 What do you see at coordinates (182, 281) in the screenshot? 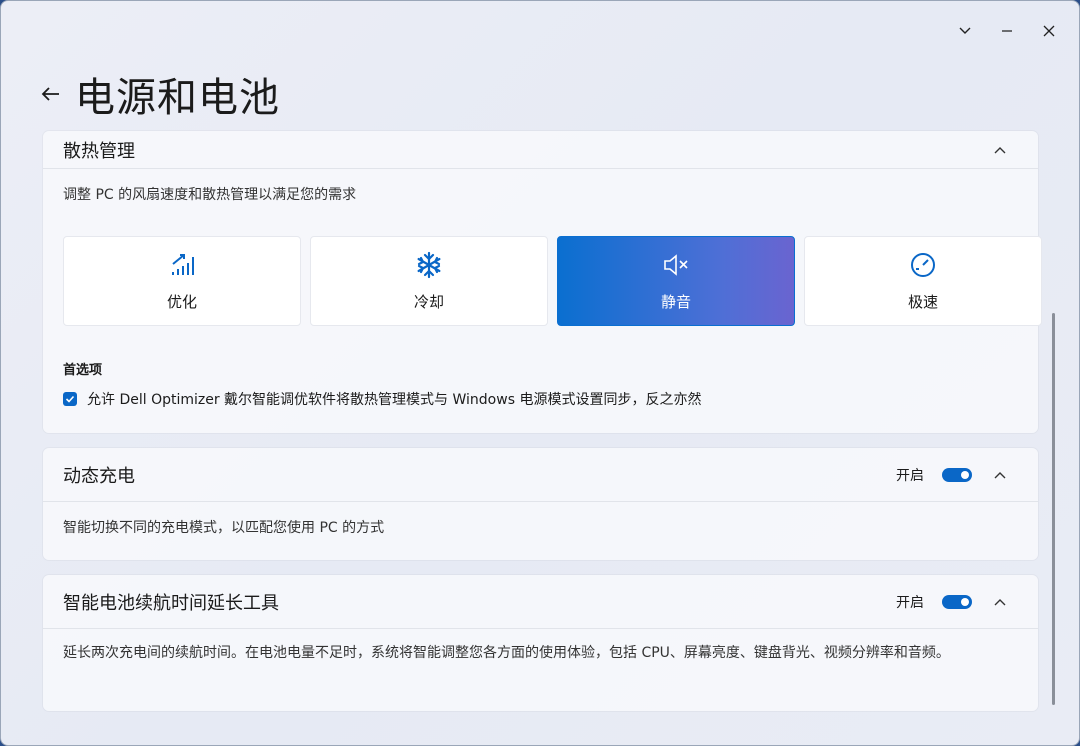
I see `mode-optimized-button: 优化` at bounding box center [182, 281].